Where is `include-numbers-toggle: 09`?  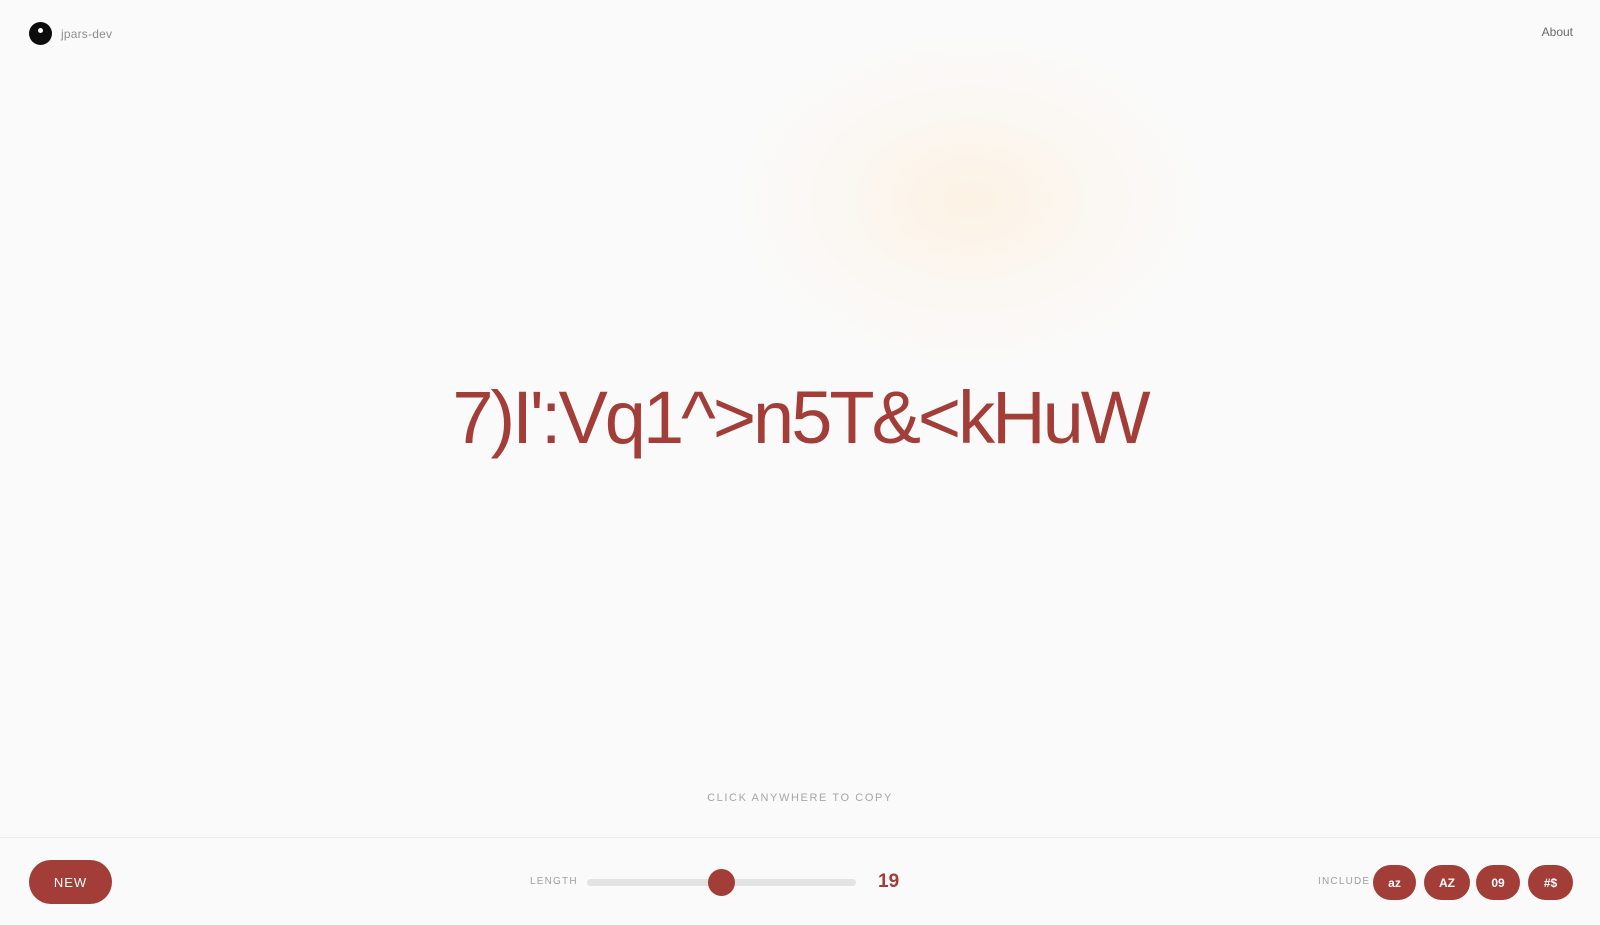 include-numbers-toggle: 09 is located at coordinates (1498, 882).